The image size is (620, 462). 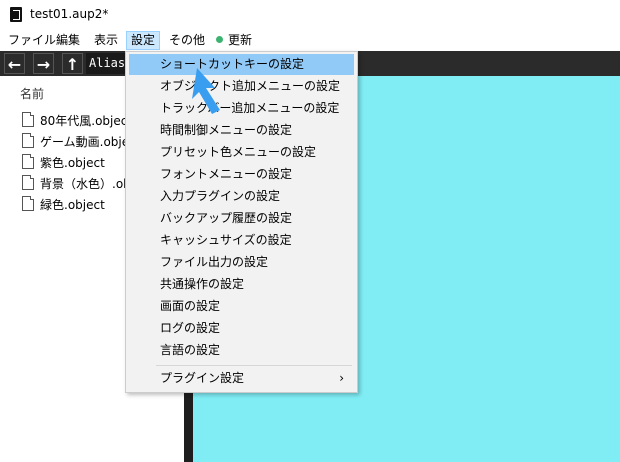 I want to click on forward-arrow-icon: →, so click(x=43, y=63).